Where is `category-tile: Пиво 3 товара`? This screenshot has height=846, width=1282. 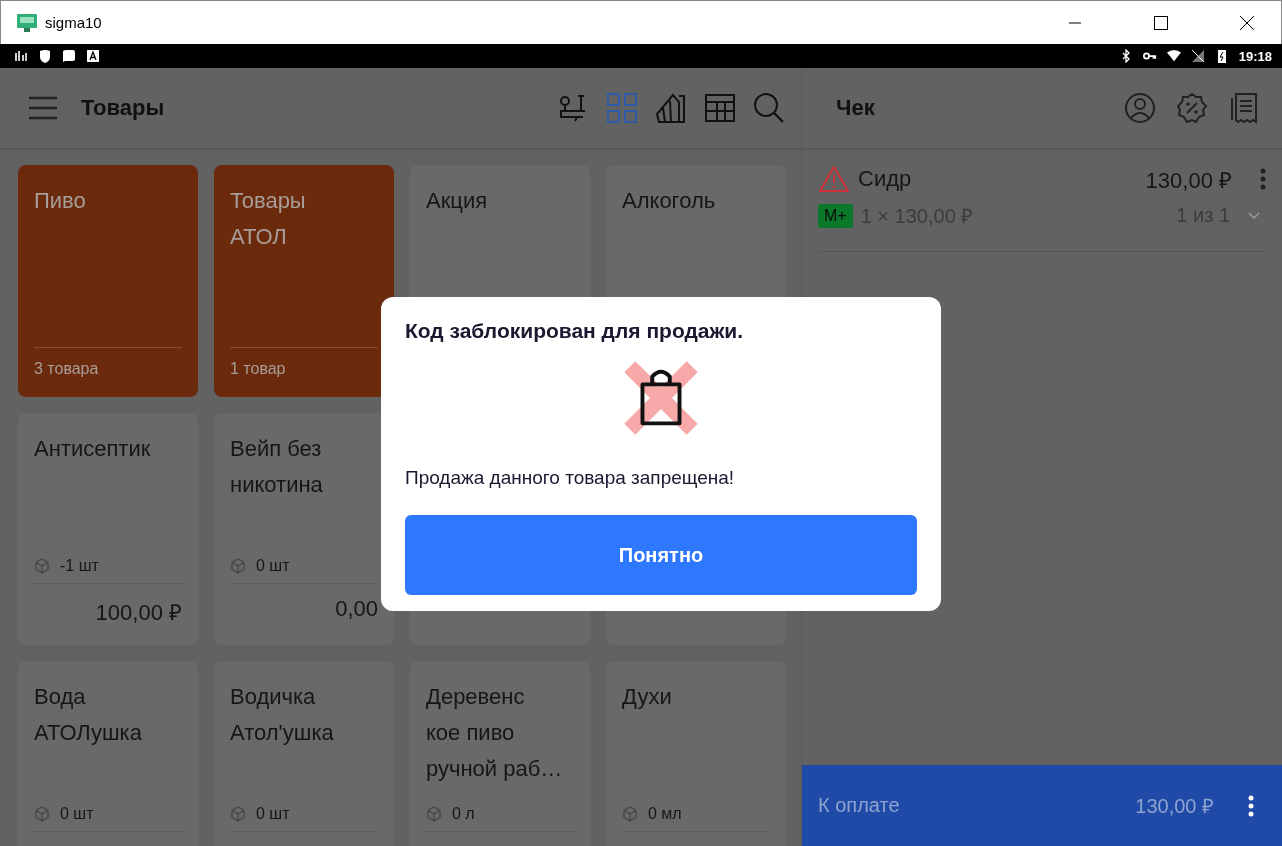 category-tile: Пиво 3 товара is located at coordinates (108, 281).